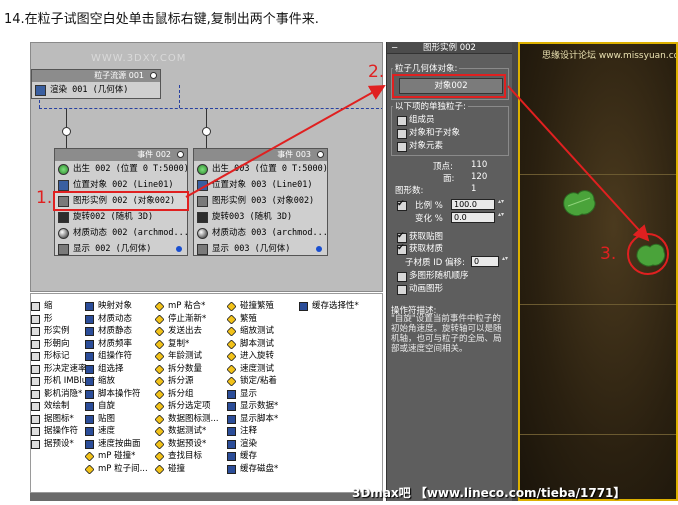  What do you see at coordinates (120, 319) in the screenshot?
I see `depot-item: 材质动态` at bounding box center [120, 319].